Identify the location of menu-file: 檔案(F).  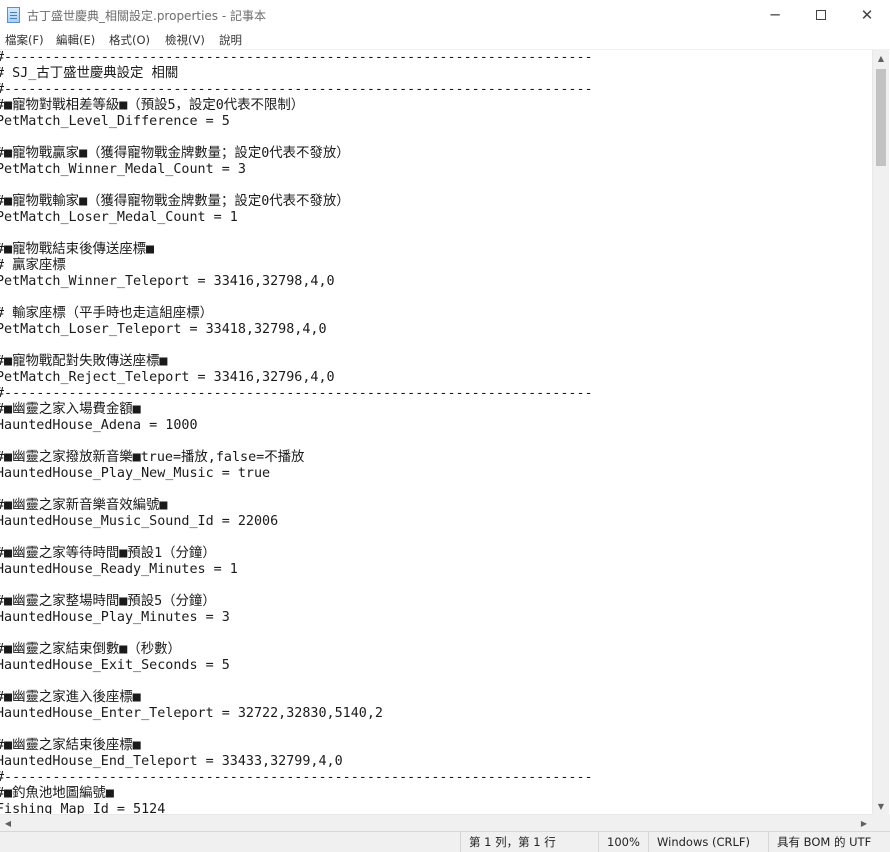
(24, 40).